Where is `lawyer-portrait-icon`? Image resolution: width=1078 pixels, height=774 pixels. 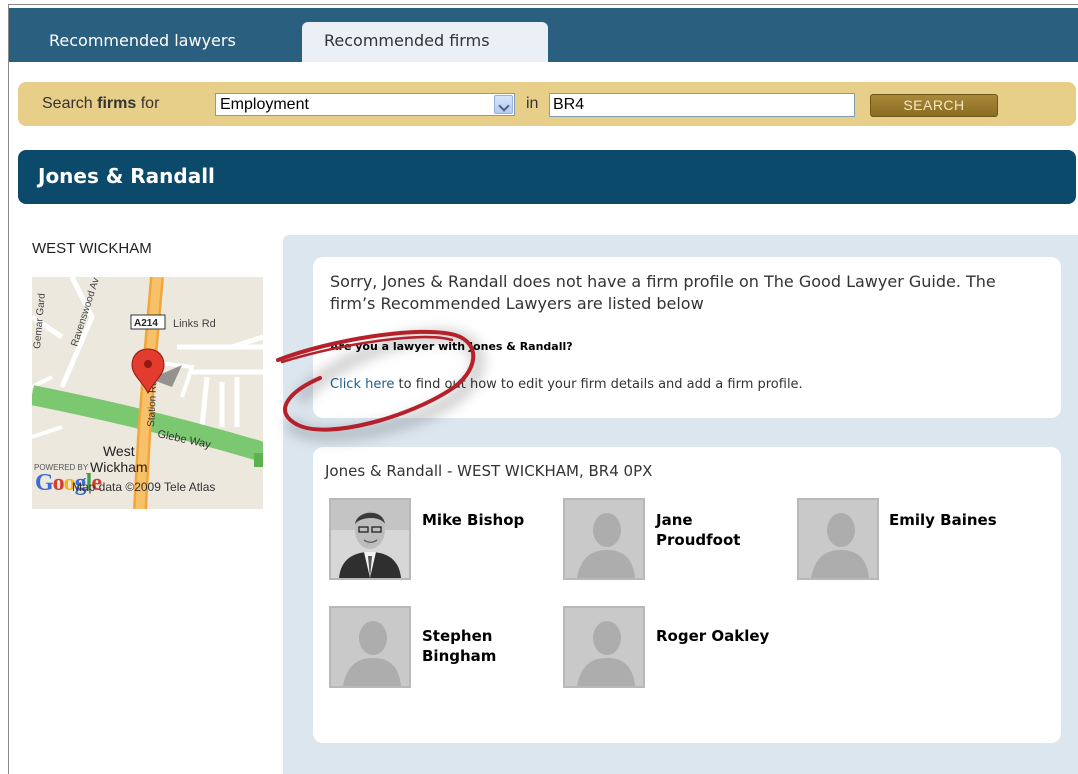
lawyer-portrait-icon is located at coordinates (370, 539).